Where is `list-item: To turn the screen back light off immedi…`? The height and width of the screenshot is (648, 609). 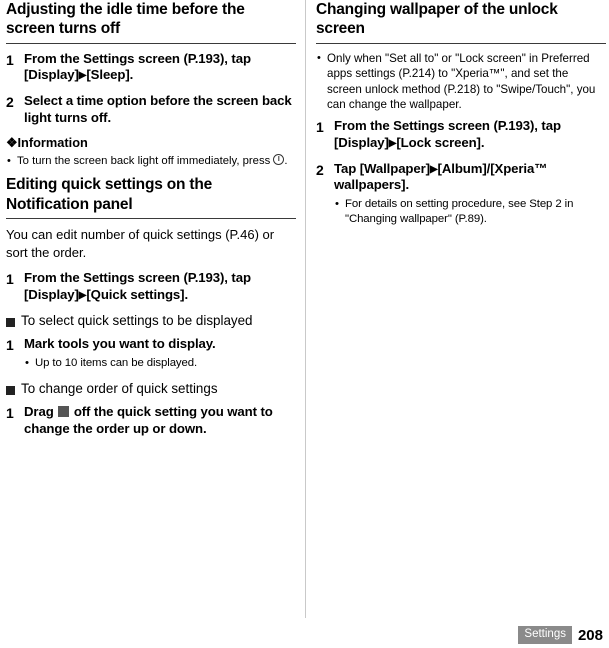 list-item: To turn the screen back light off immedi… is located at coordinates (151, 161).